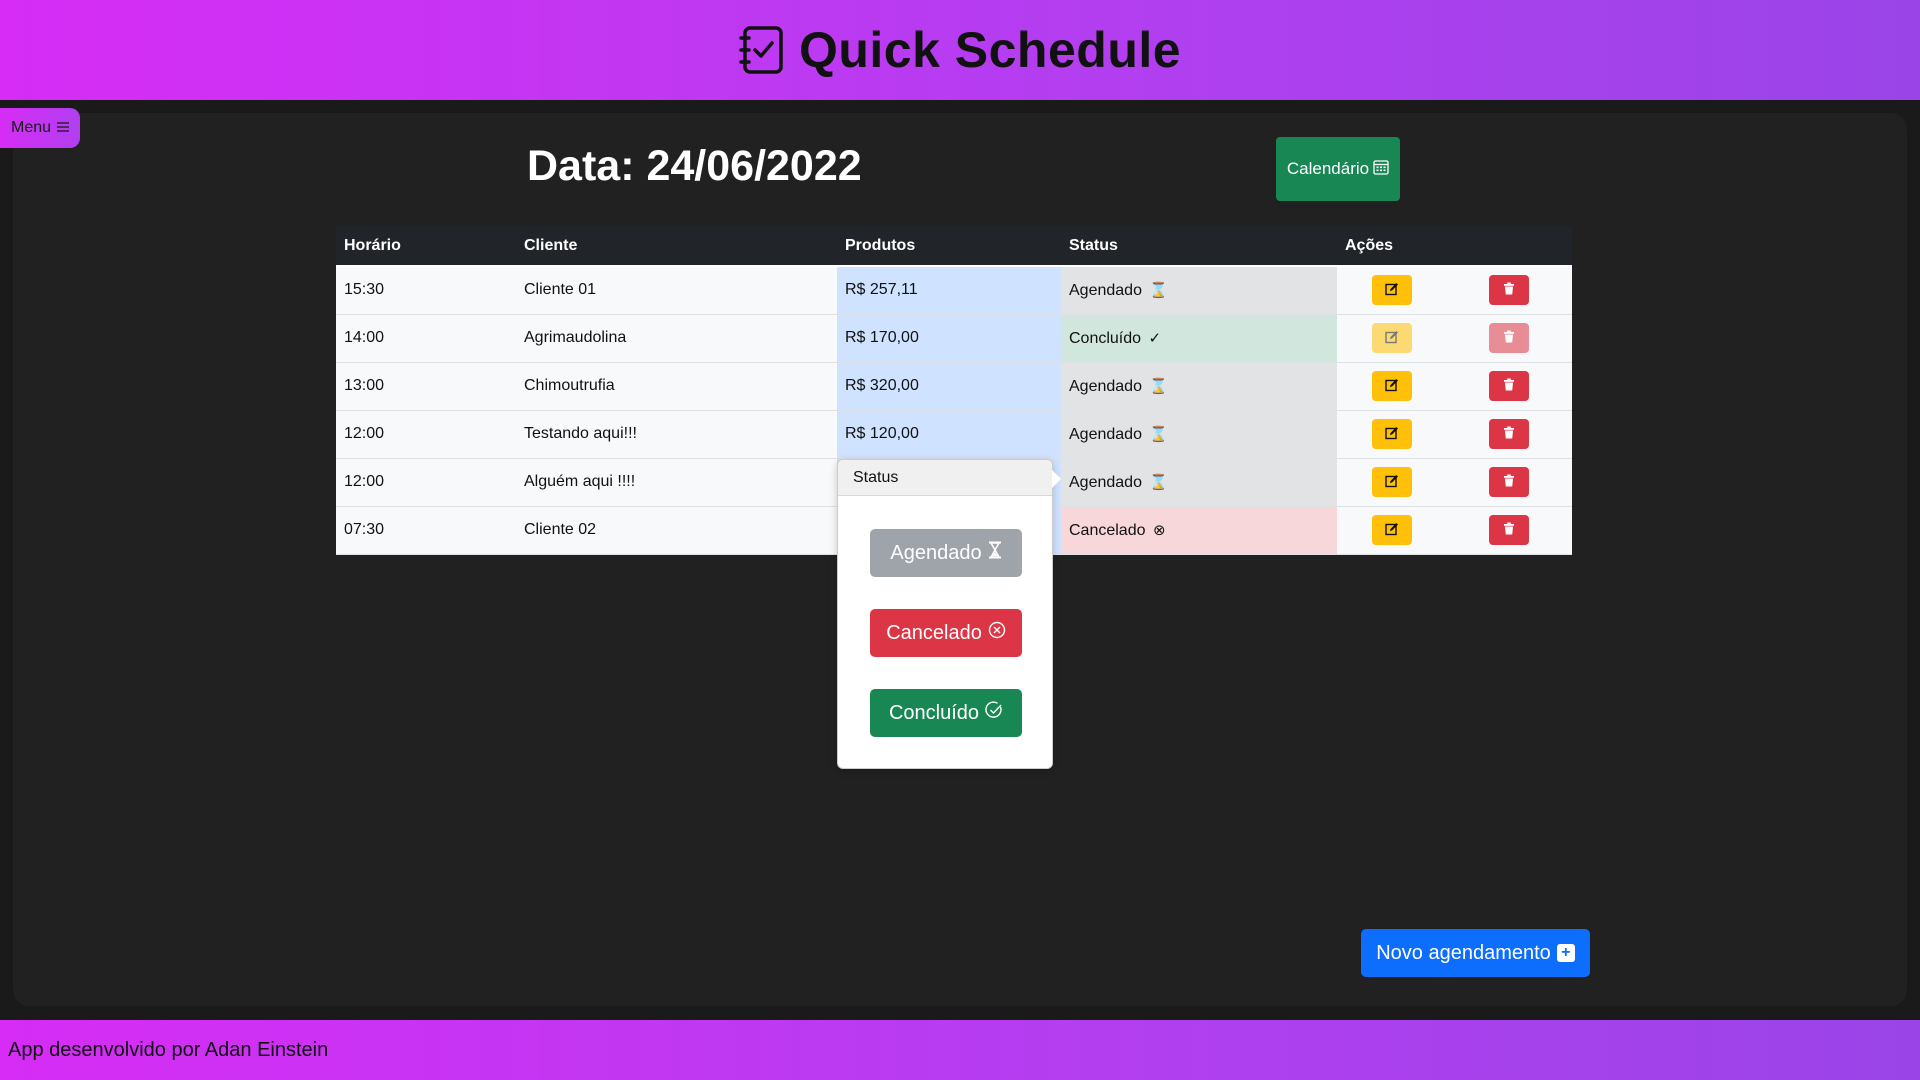 Image resolution: width=1920 pixels, height=1080 pixels. I want to click on cell-client: Testando aqui!!!, so click(676, 434).